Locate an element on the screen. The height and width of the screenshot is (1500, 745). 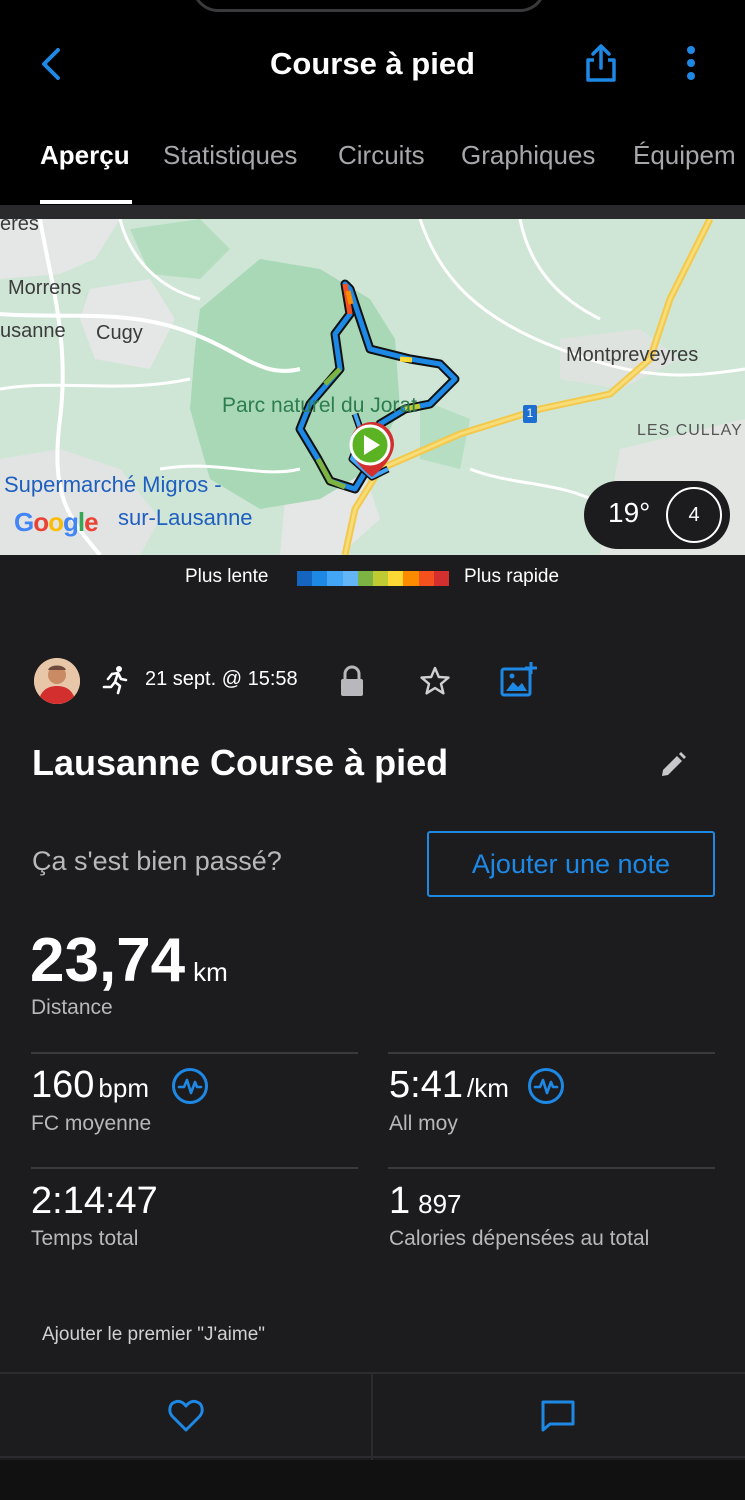
map-label-morrens: Morrens is located at coordinates (45, 288).